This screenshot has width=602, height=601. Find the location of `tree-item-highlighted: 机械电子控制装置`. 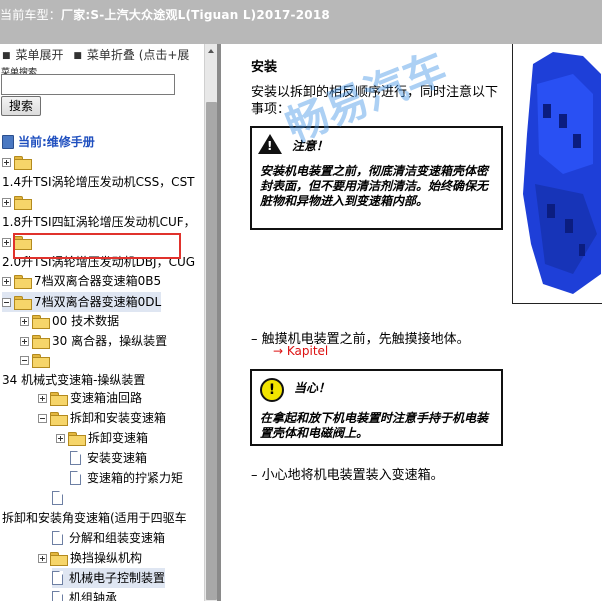

tree-item-highlighted: 机械电子控制装置 is located at coordinates (109, 578).